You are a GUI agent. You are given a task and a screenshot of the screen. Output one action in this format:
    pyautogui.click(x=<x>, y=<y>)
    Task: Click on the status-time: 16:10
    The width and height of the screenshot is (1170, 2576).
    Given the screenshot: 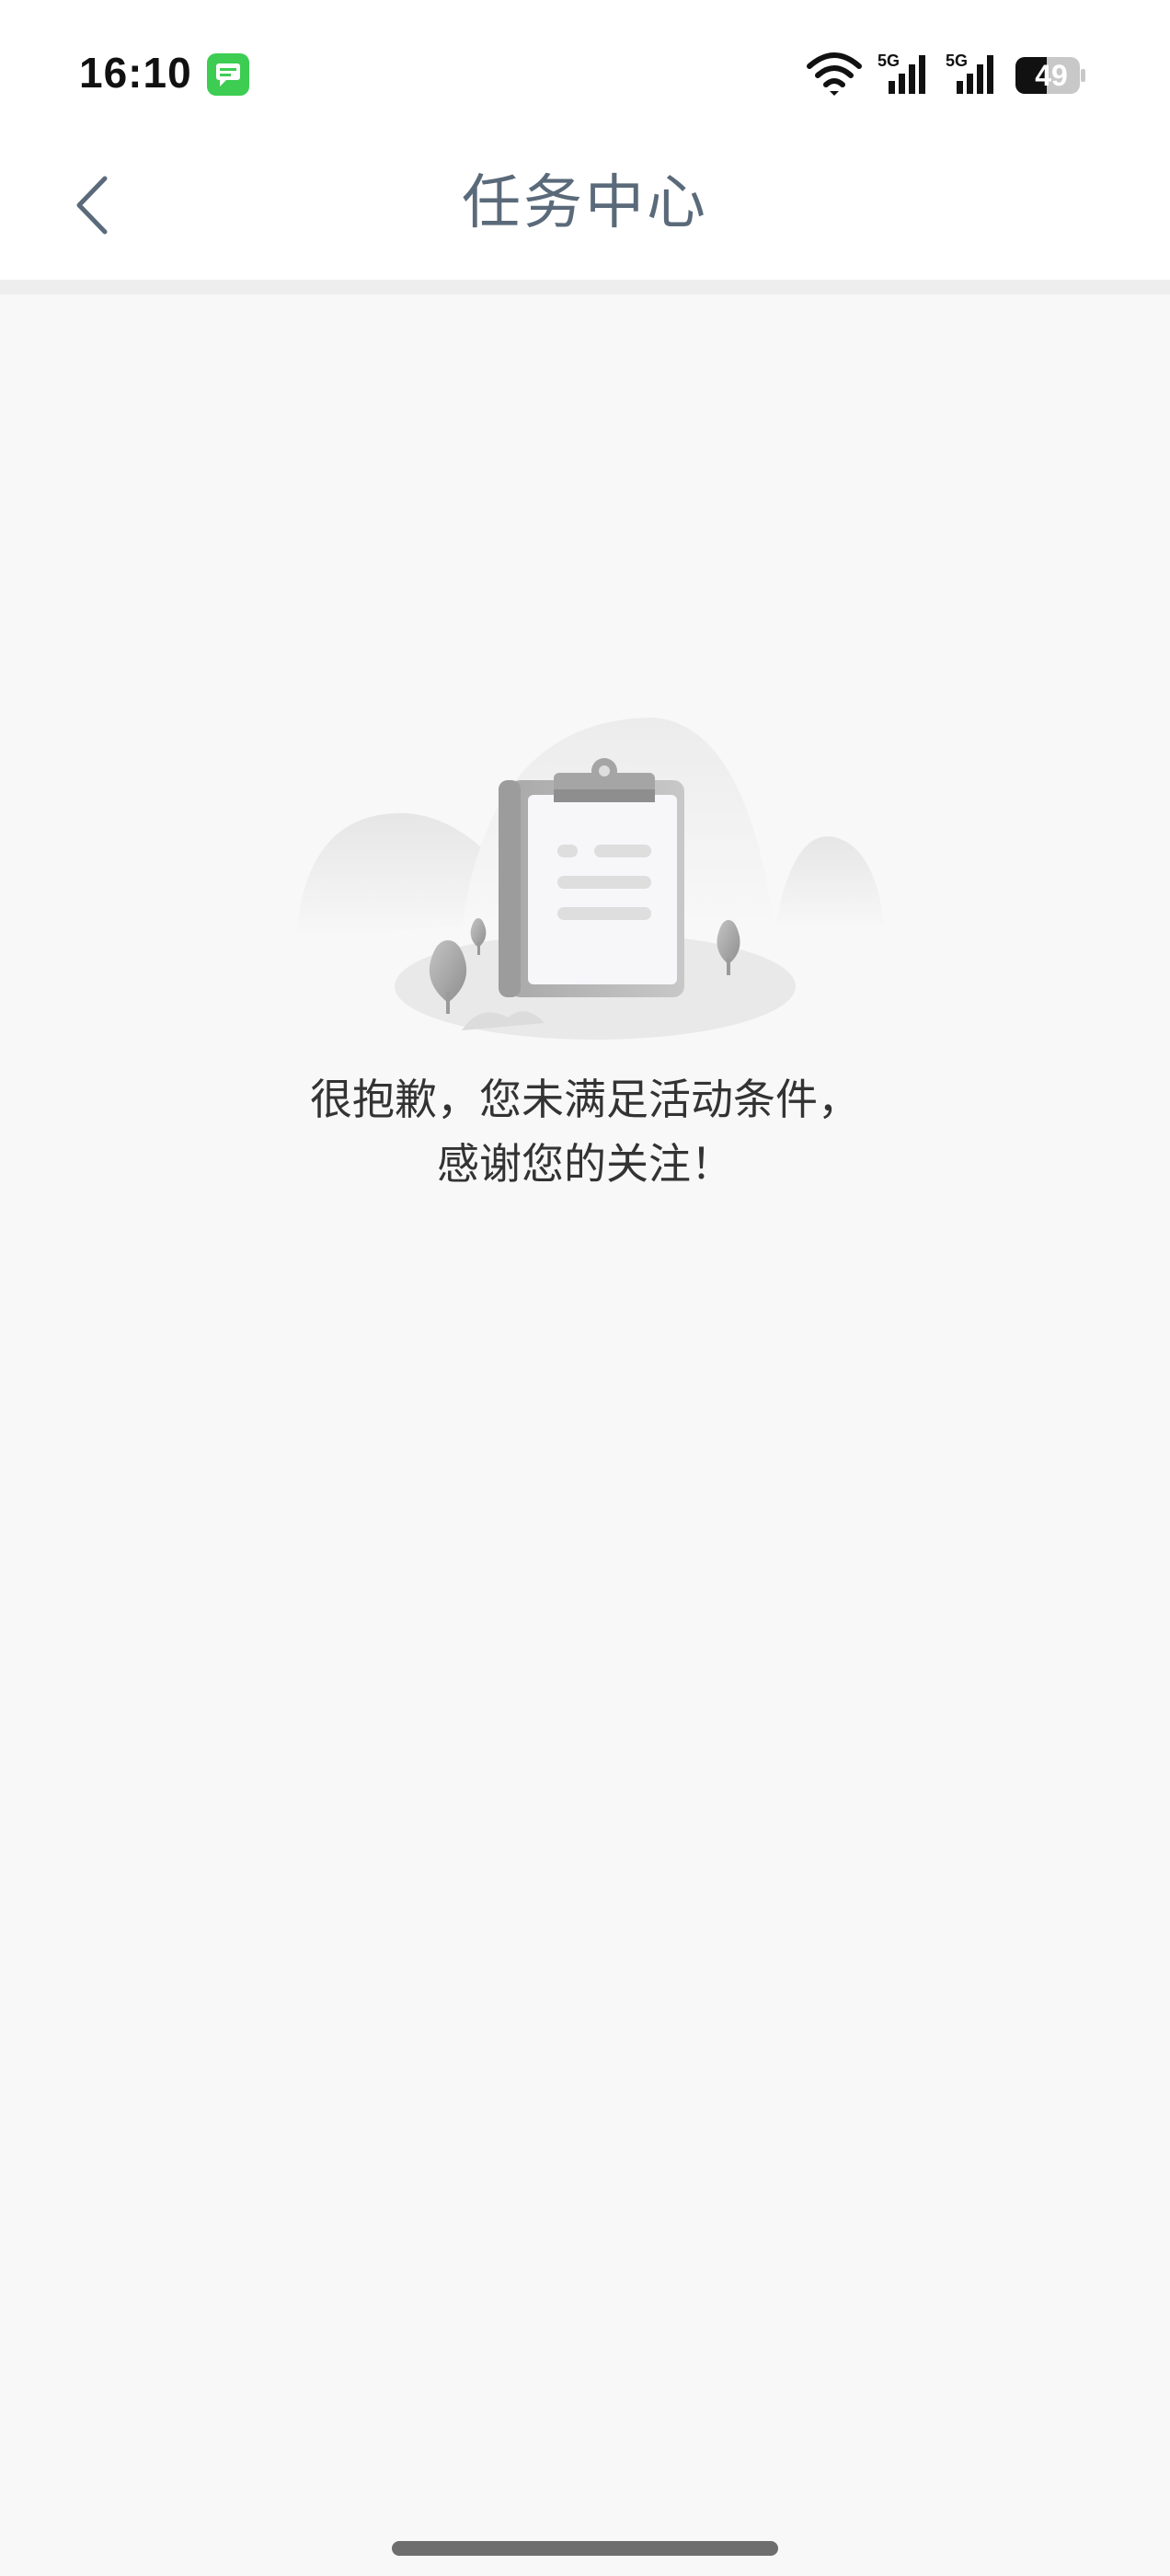 What is the action you would take?
    pyautogui.click(x=135, y=73)
    